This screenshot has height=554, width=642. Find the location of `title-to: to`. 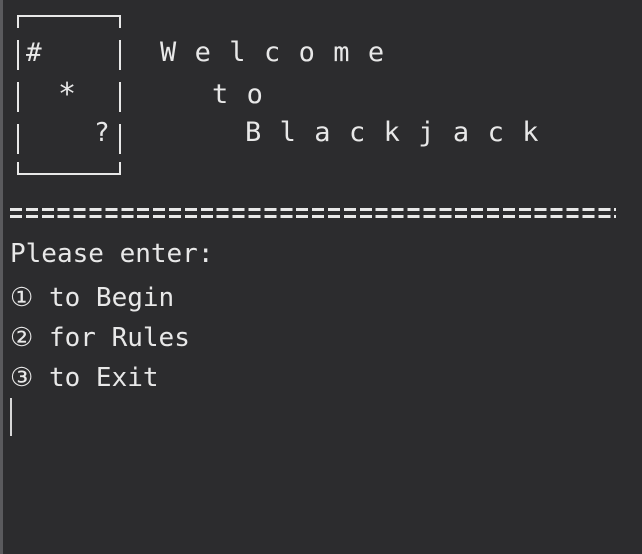

title-to: to is located at coordinates (247, 94).